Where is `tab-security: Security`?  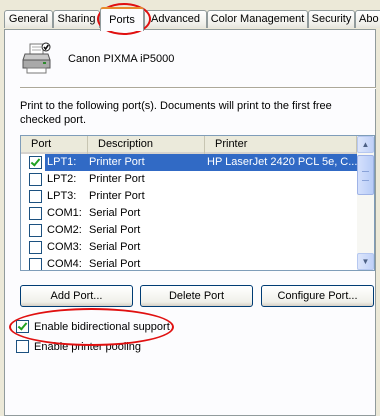
tab-security: Security is located at coordinates (331, 19).